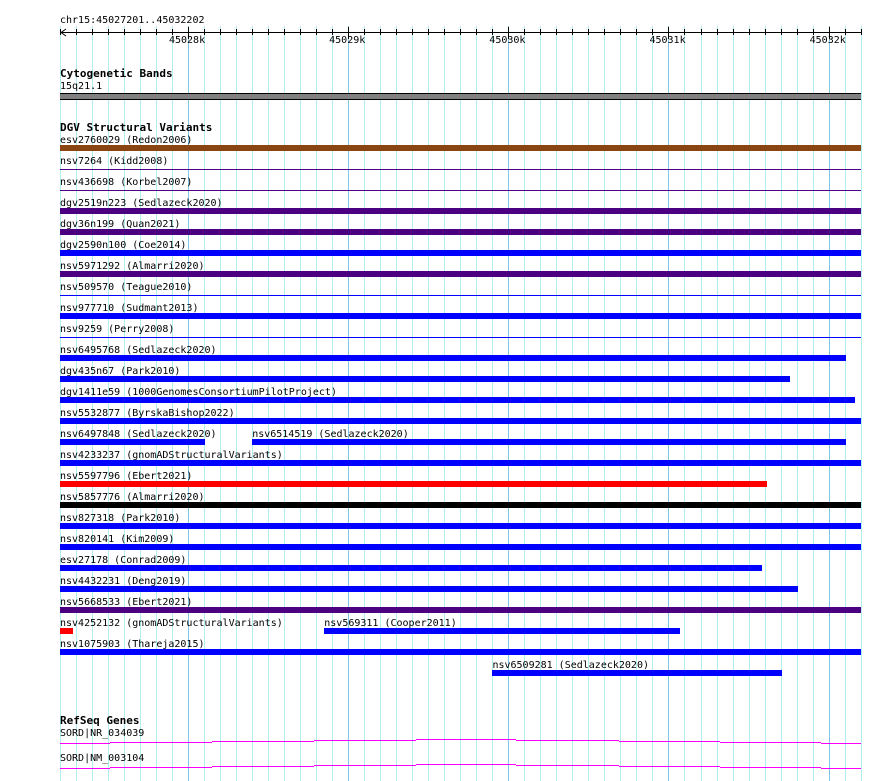 Image resolution: width=890 pixels, height=781 pixels. I want to click on refseq-track-title: RefSeq Genes, so click(100, 720).